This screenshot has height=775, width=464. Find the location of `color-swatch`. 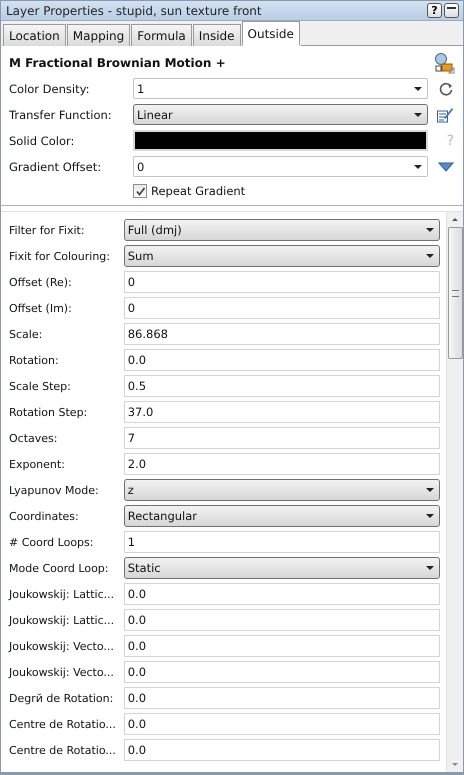

color-swatch is located at coordinates (280, 140).